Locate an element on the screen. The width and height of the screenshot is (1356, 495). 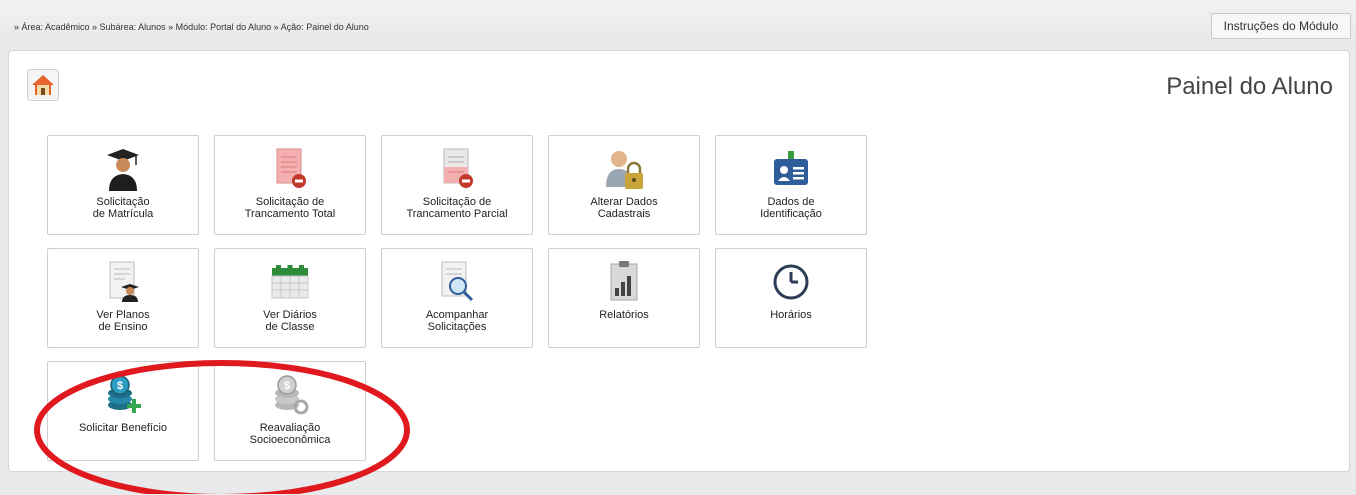
id-card-icon is located at coordinates (791, 168).